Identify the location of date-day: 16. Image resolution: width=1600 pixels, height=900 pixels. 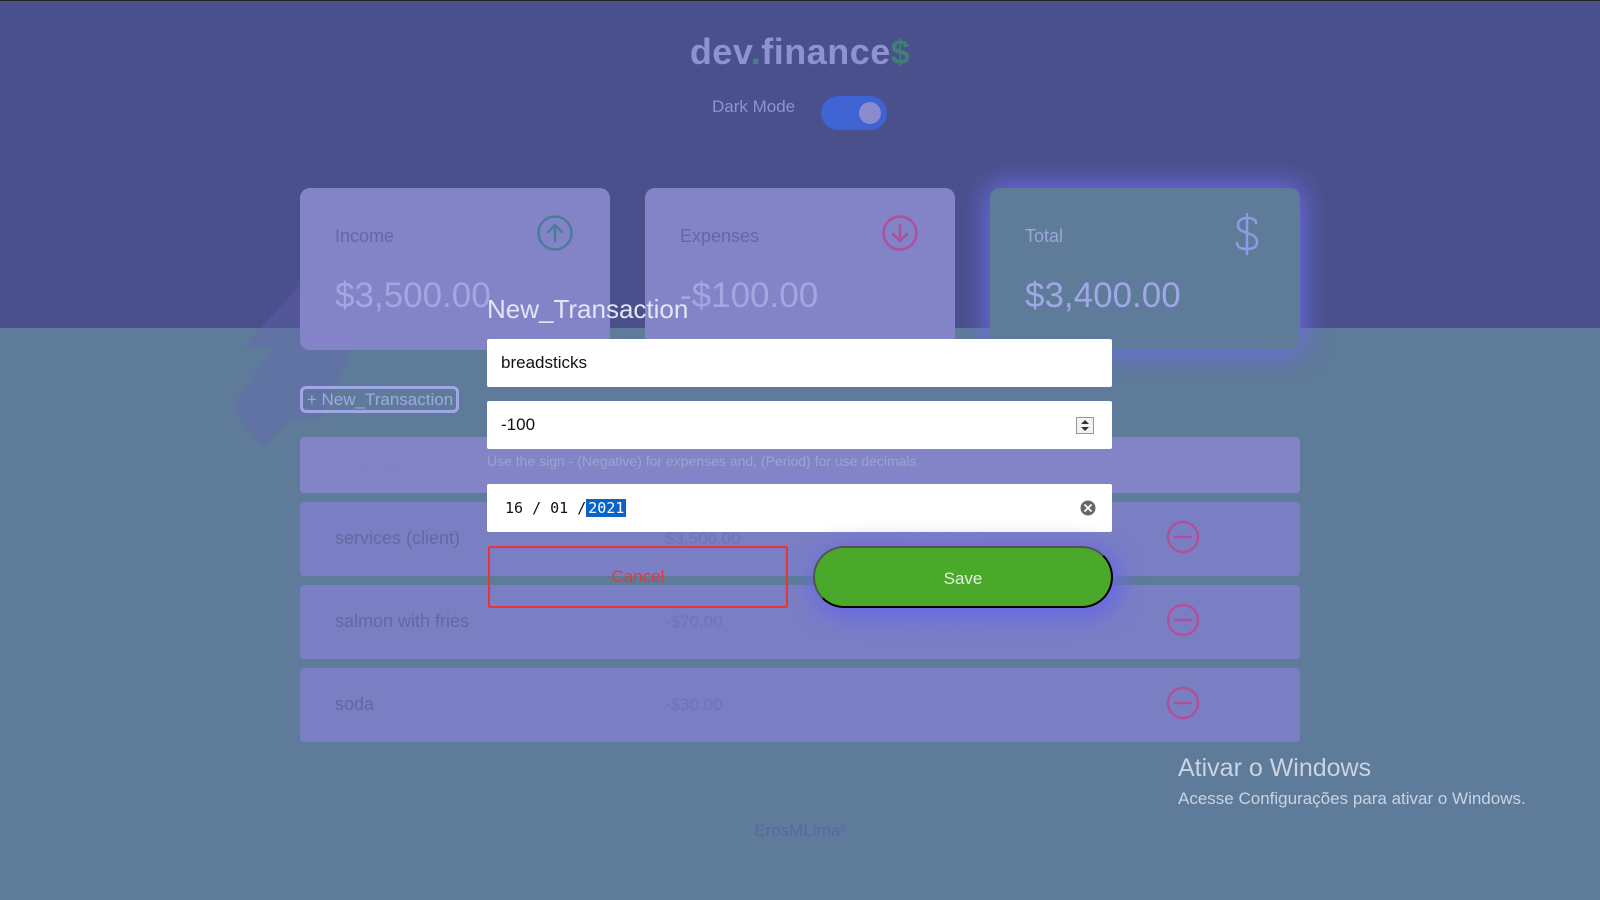
(514, 508).